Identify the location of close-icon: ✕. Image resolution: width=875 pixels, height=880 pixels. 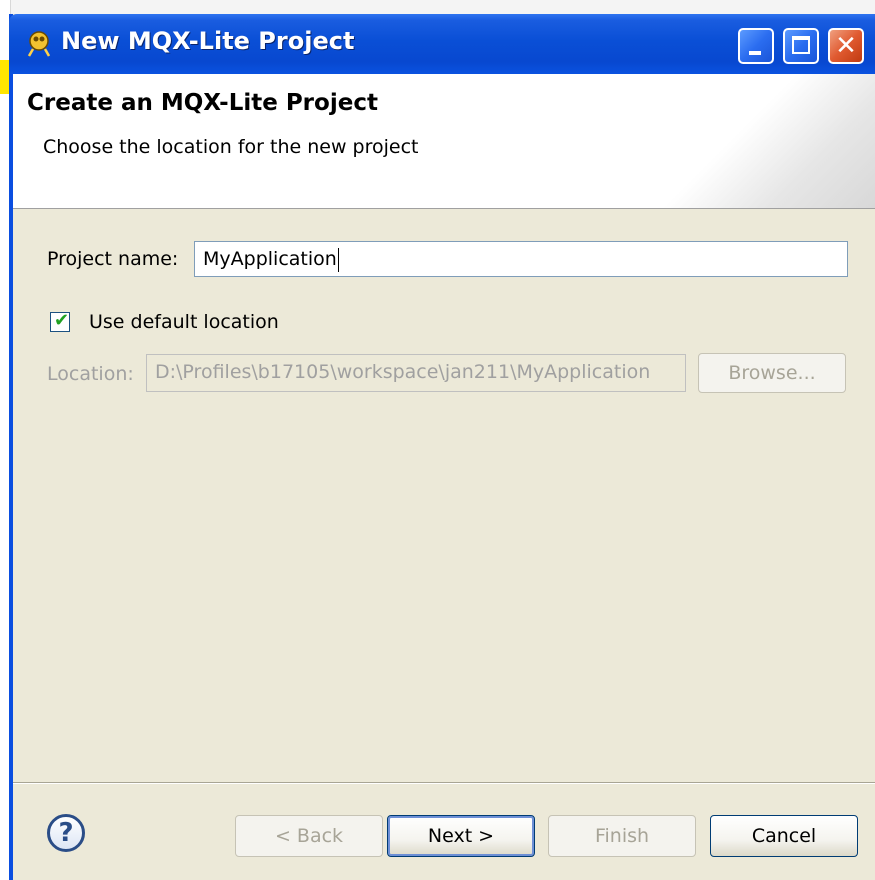
(846, 46).